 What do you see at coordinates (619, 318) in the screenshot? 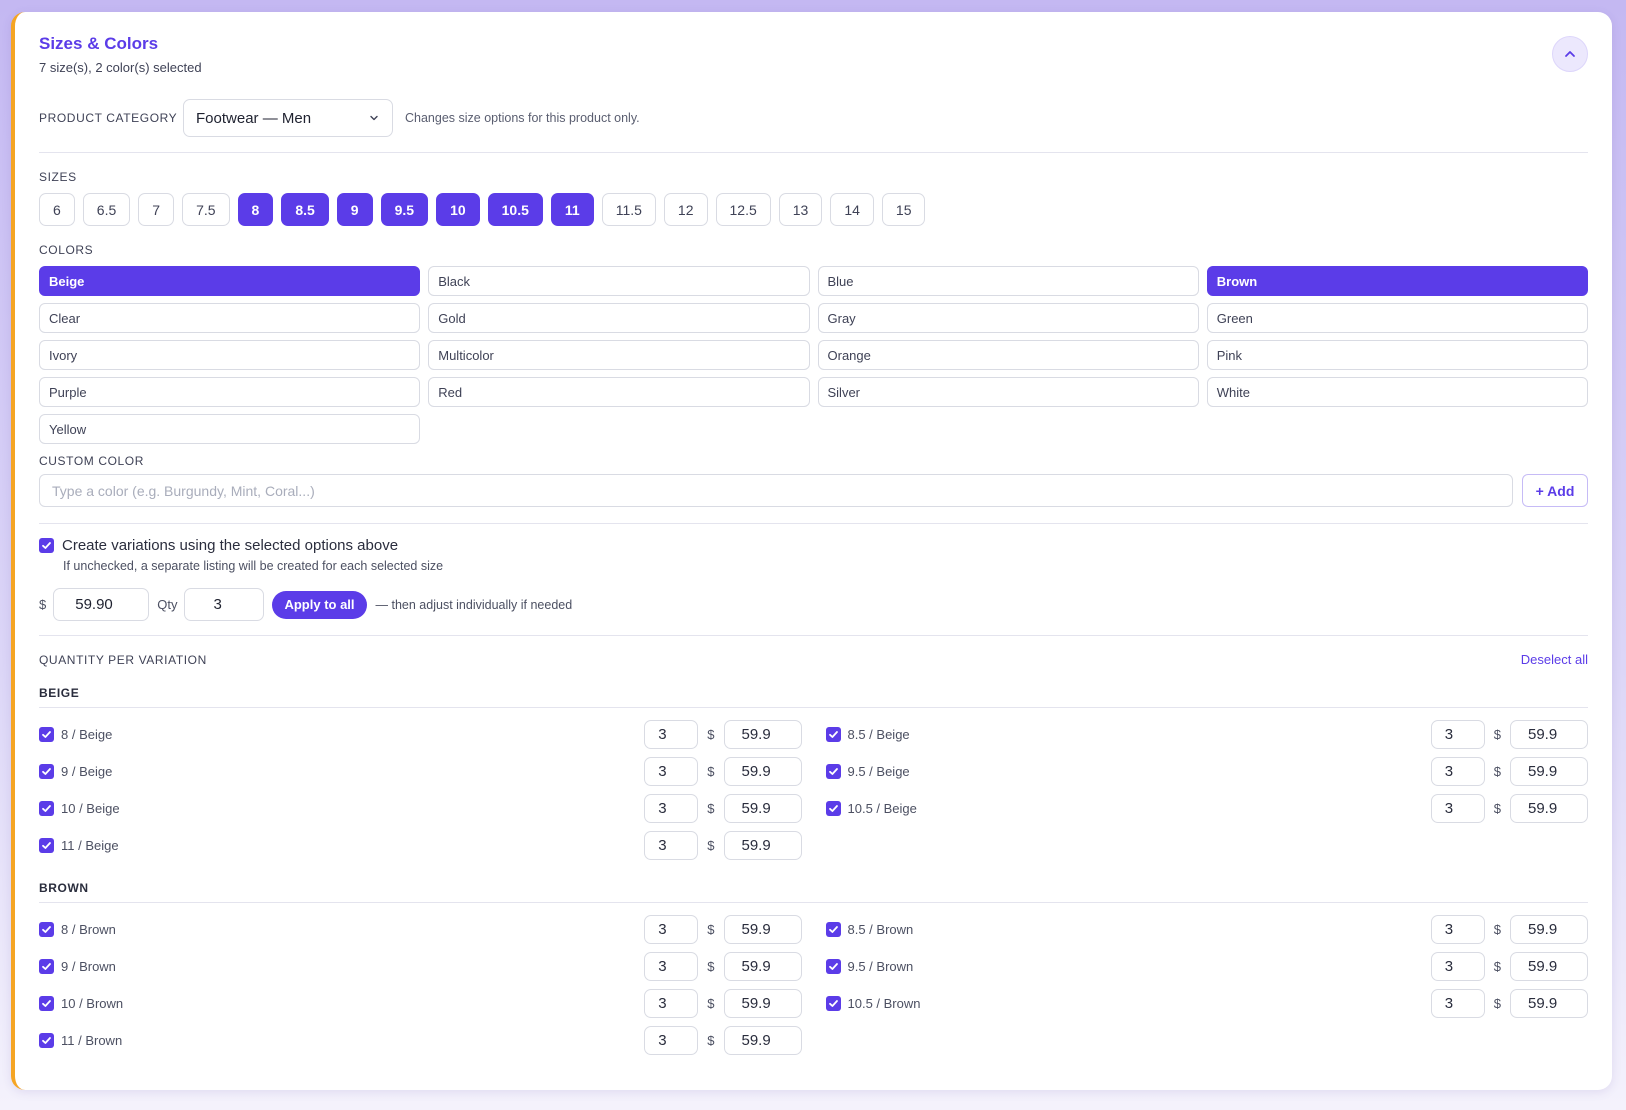
I see `color-chip: Gold` at bounding box center [619, 318].